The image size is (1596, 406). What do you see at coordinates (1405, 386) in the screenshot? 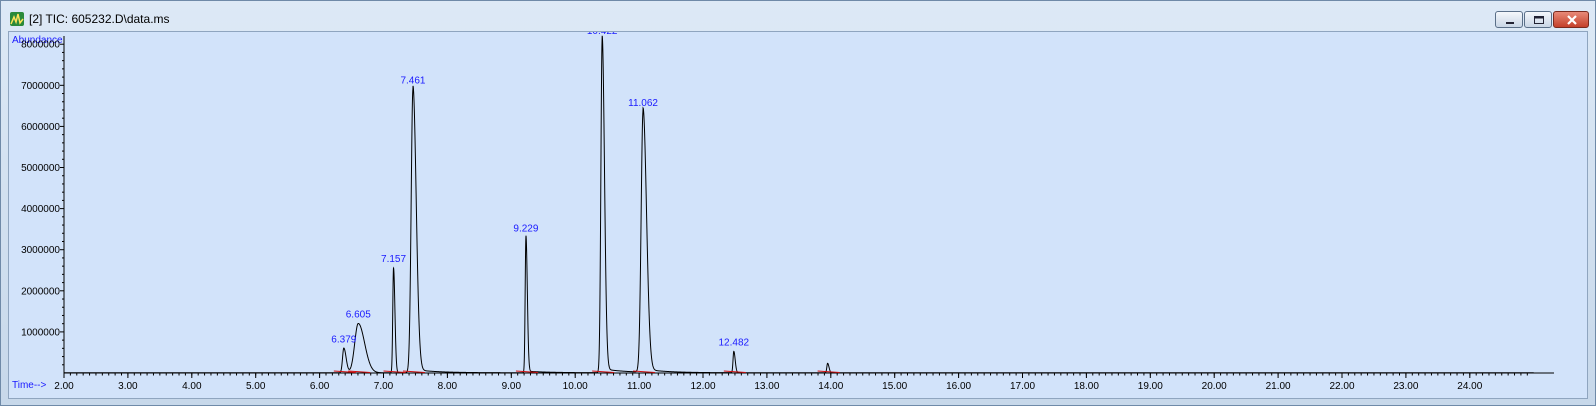
I see `x-tick-label: 23.00` at bounding box center [1405, 386].